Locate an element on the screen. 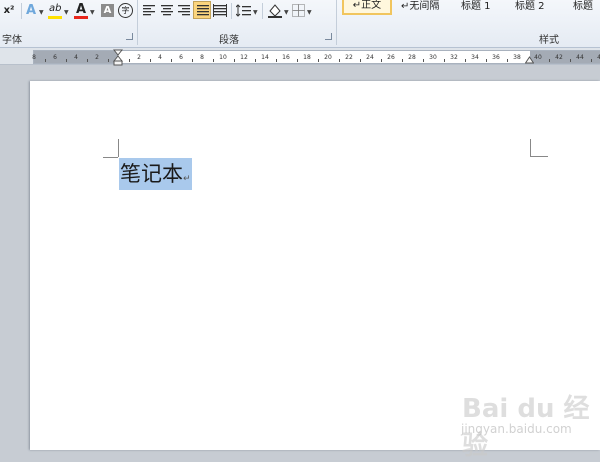  document-text: 笔记本↵ is located at coordinates (155, 176).